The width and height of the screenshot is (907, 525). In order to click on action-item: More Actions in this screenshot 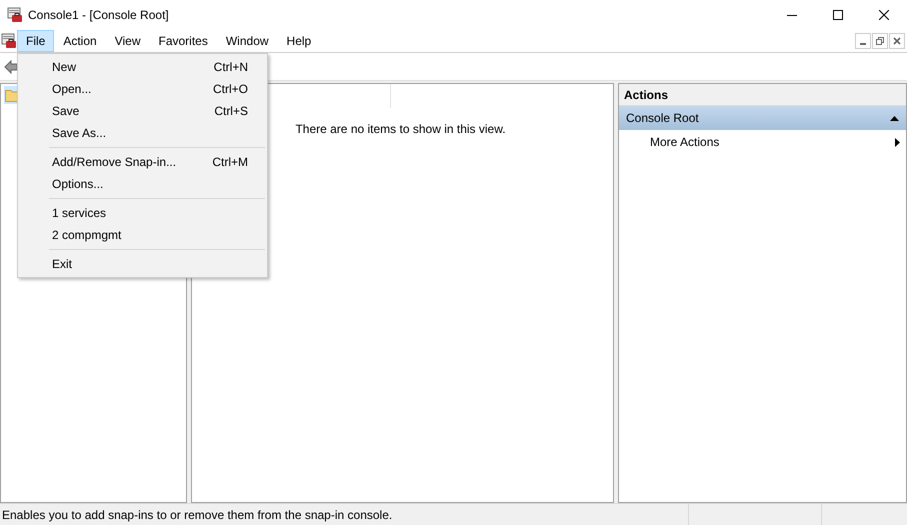, I will do `click(762, 142)`.